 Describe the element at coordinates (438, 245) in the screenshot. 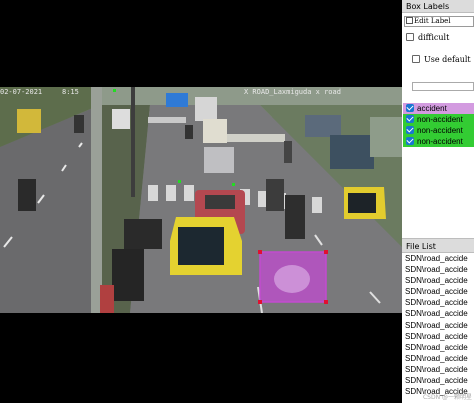

I see `file-list-title: File List` at that location.